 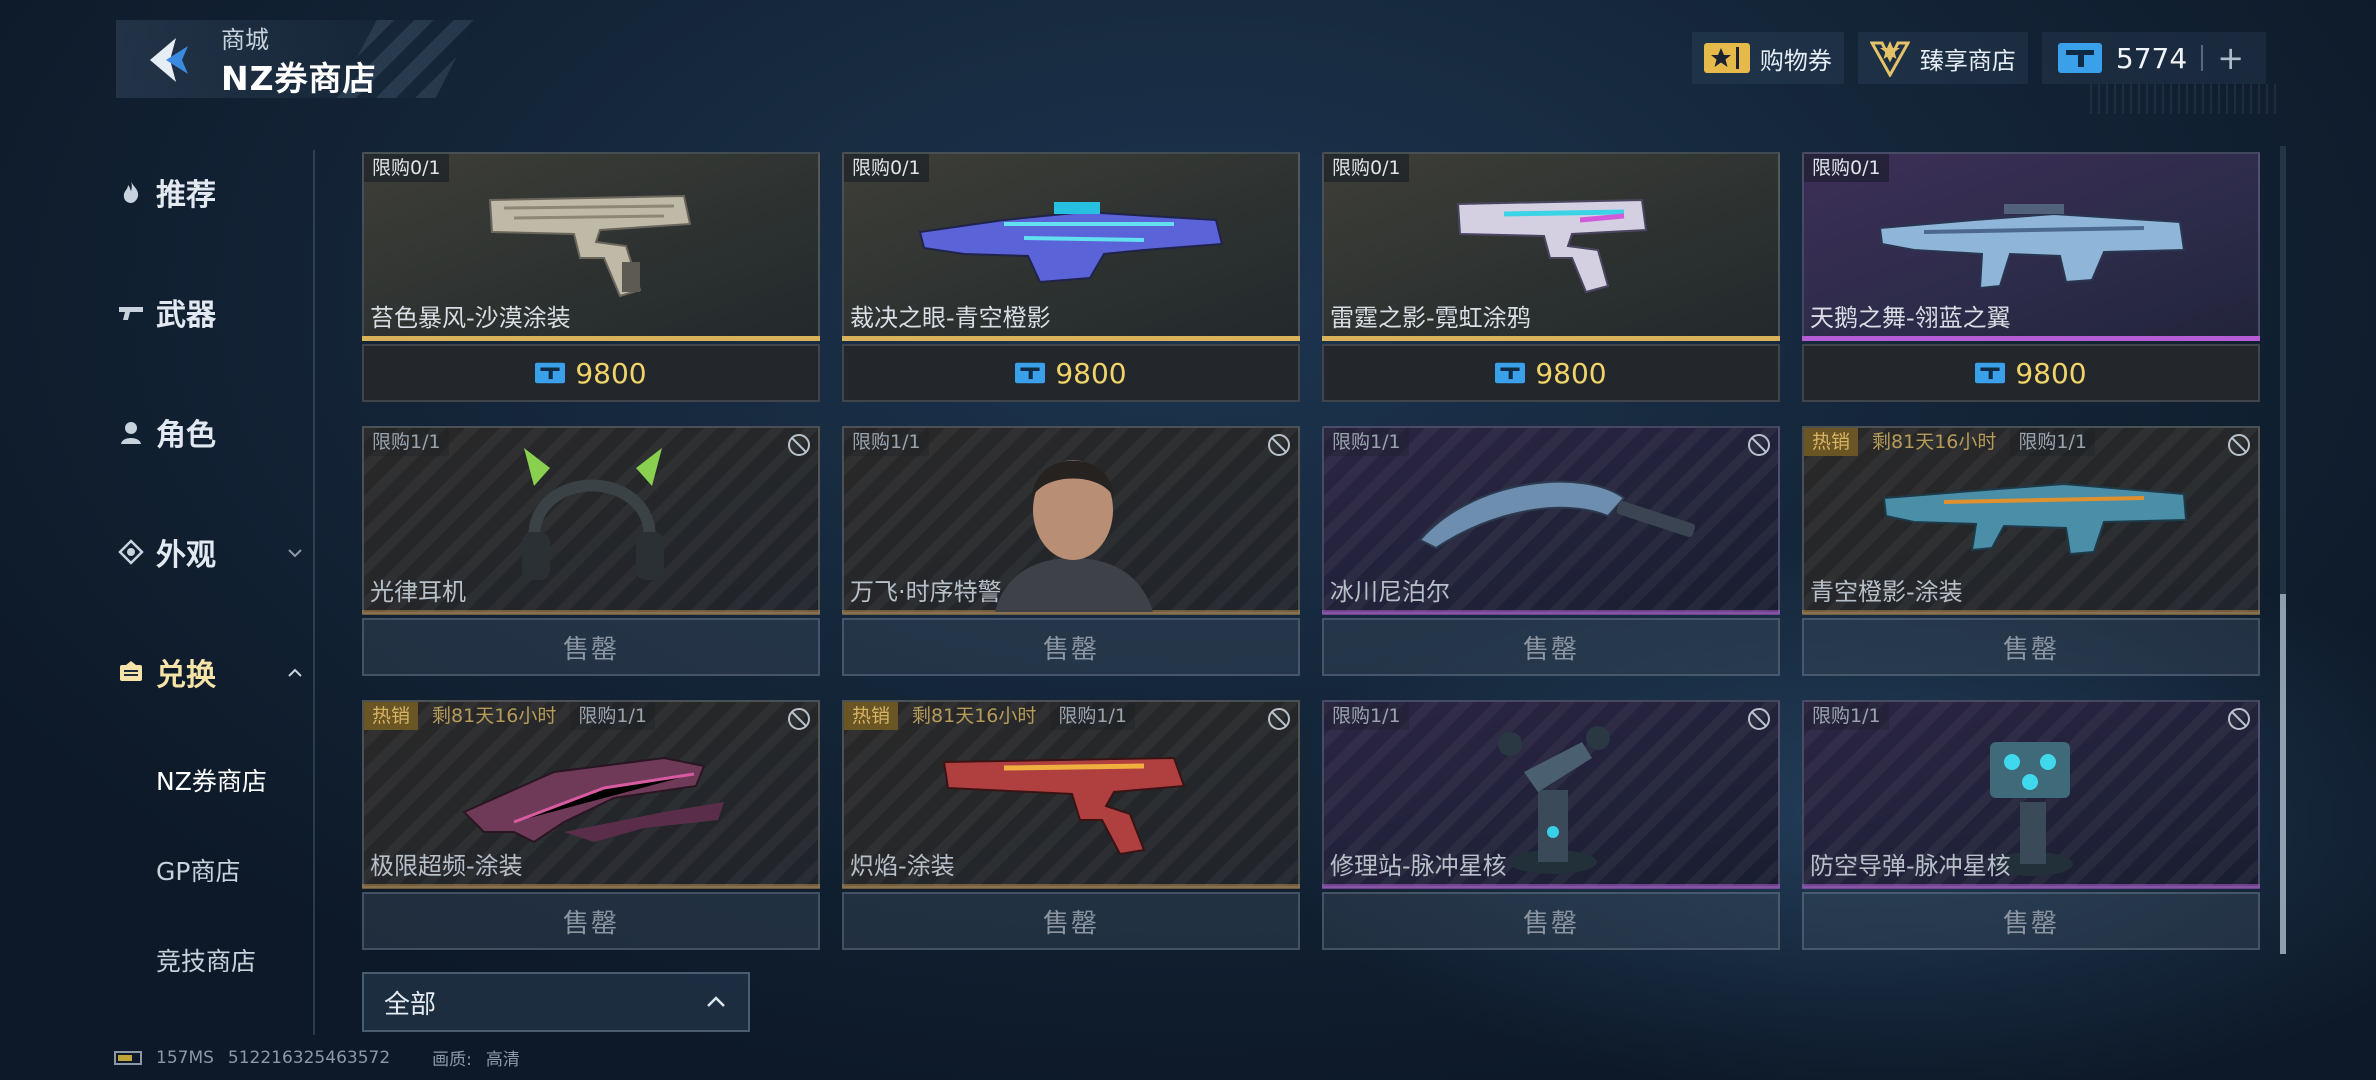 What do you see at coordinates (186, 195) in the screenshot?
I see `sidebar-item-label: 推荐` at bounding box center [186, 195].